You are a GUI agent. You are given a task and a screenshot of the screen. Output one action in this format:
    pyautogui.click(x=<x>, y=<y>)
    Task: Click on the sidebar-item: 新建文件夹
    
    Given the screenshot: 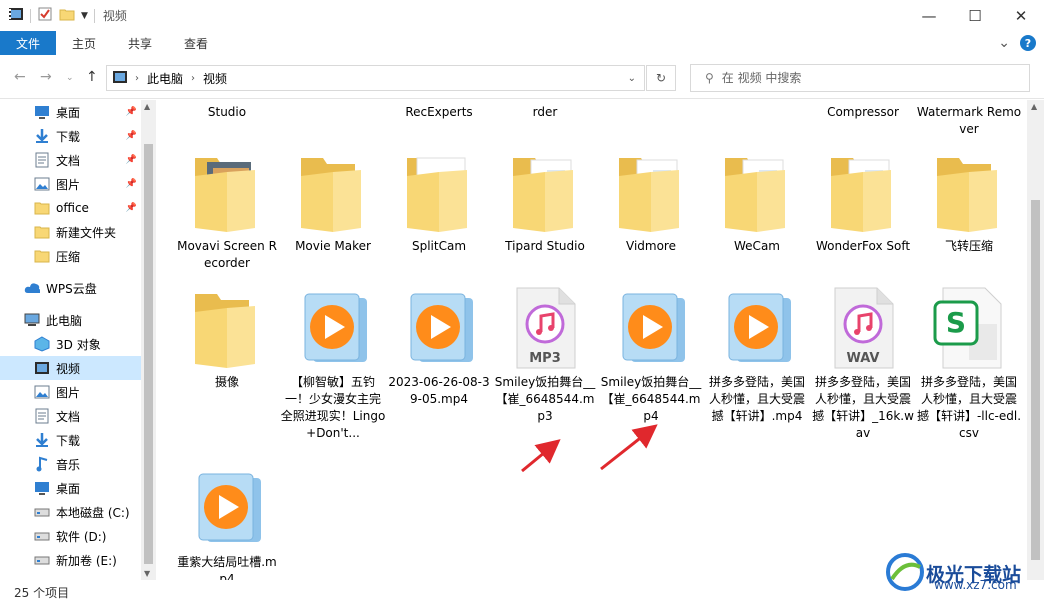 What is the action you would take?
    pyautogui.click(x=70, y=232)
    